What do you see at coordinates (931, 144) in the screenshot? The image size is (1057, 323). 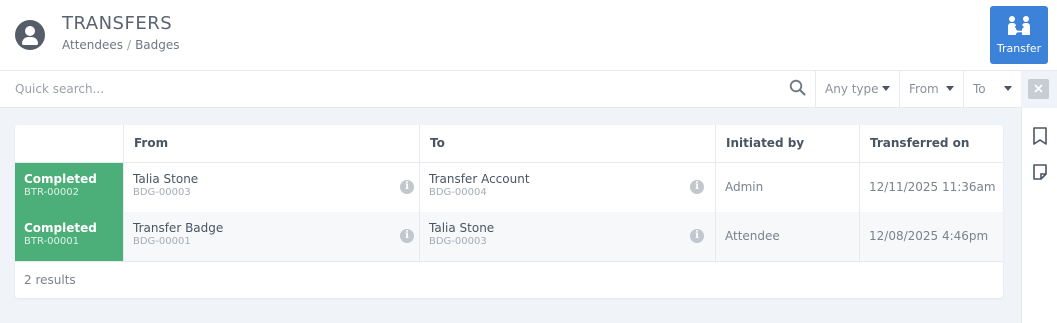 I see `column-header-transferred-on: Transferred on` at bounding box center [931, 144].